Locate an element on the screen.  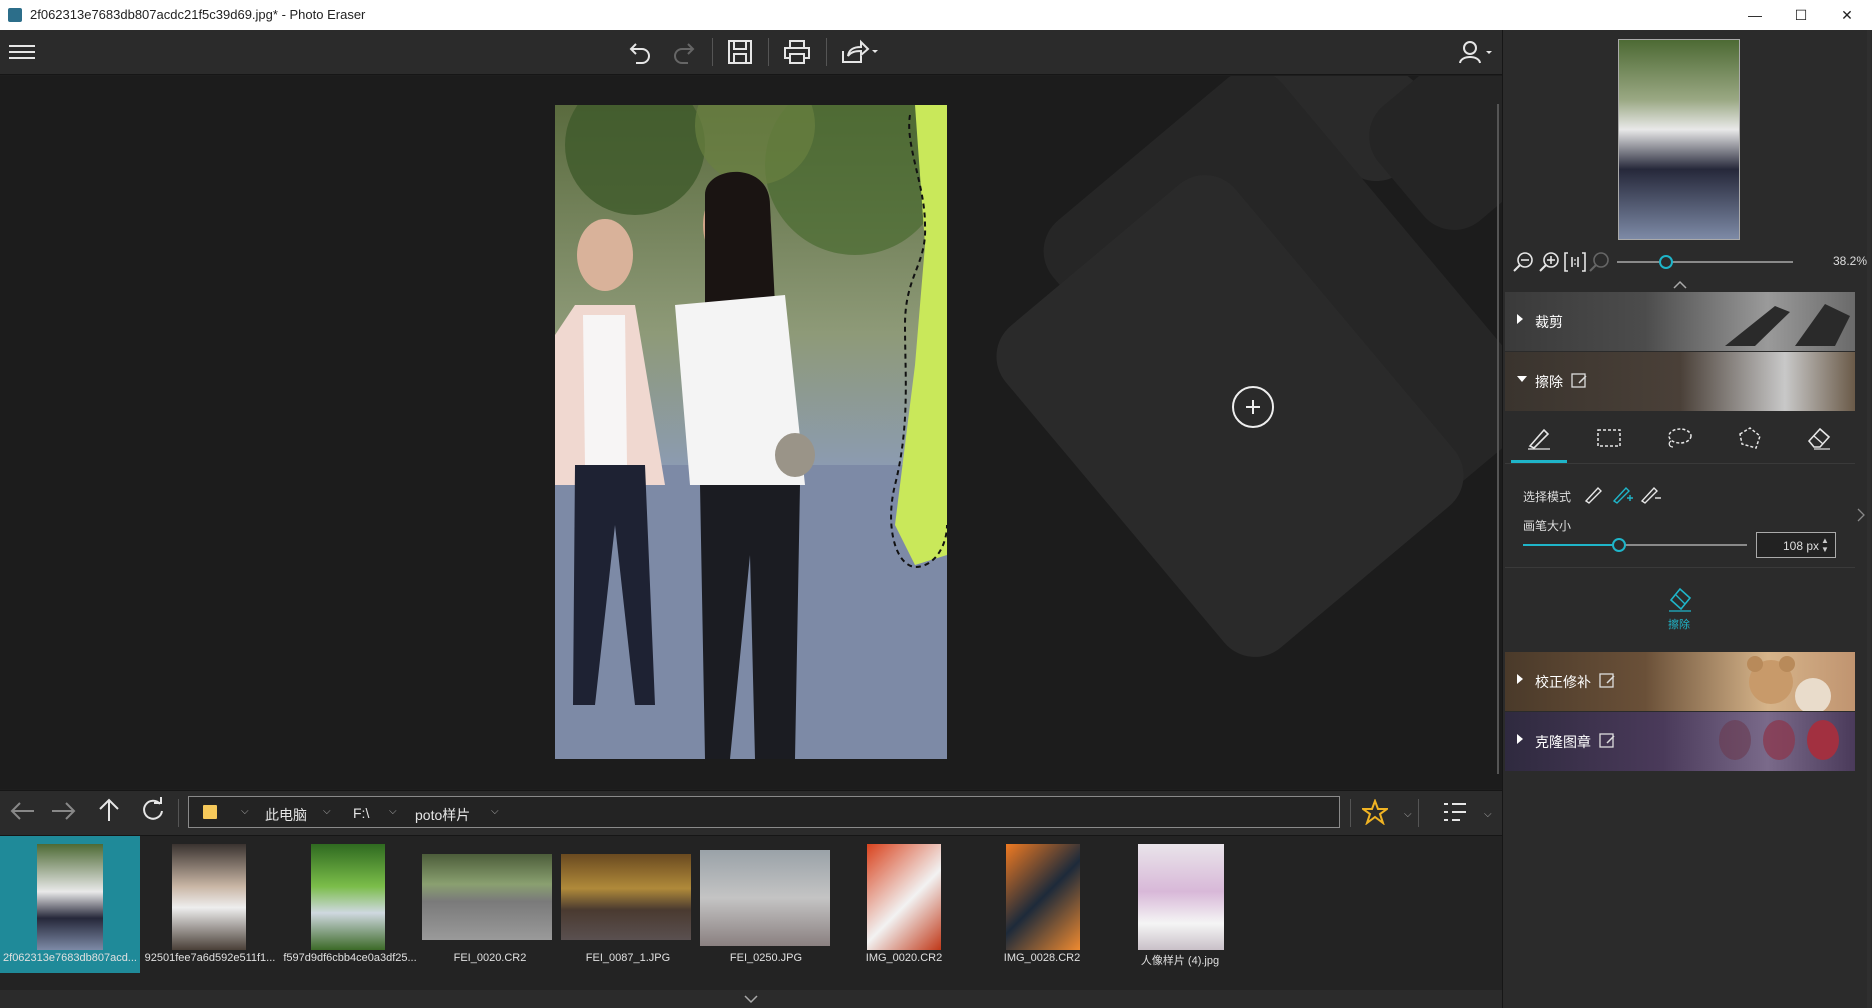
correction-section-header: 校正修补 is located at coordinates (1680, 681).